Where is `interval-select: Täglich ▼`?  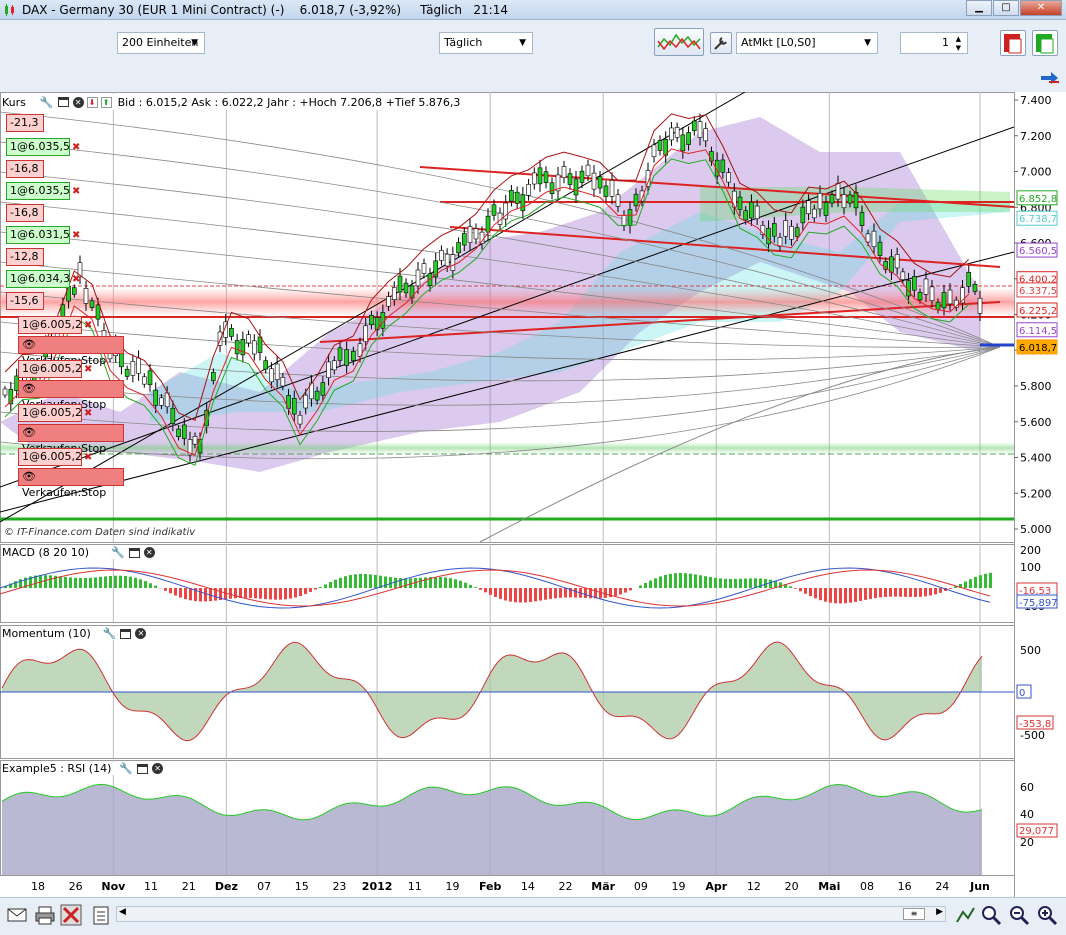 interval-select: Täglich ▼ is located at coordinates (486, 43).